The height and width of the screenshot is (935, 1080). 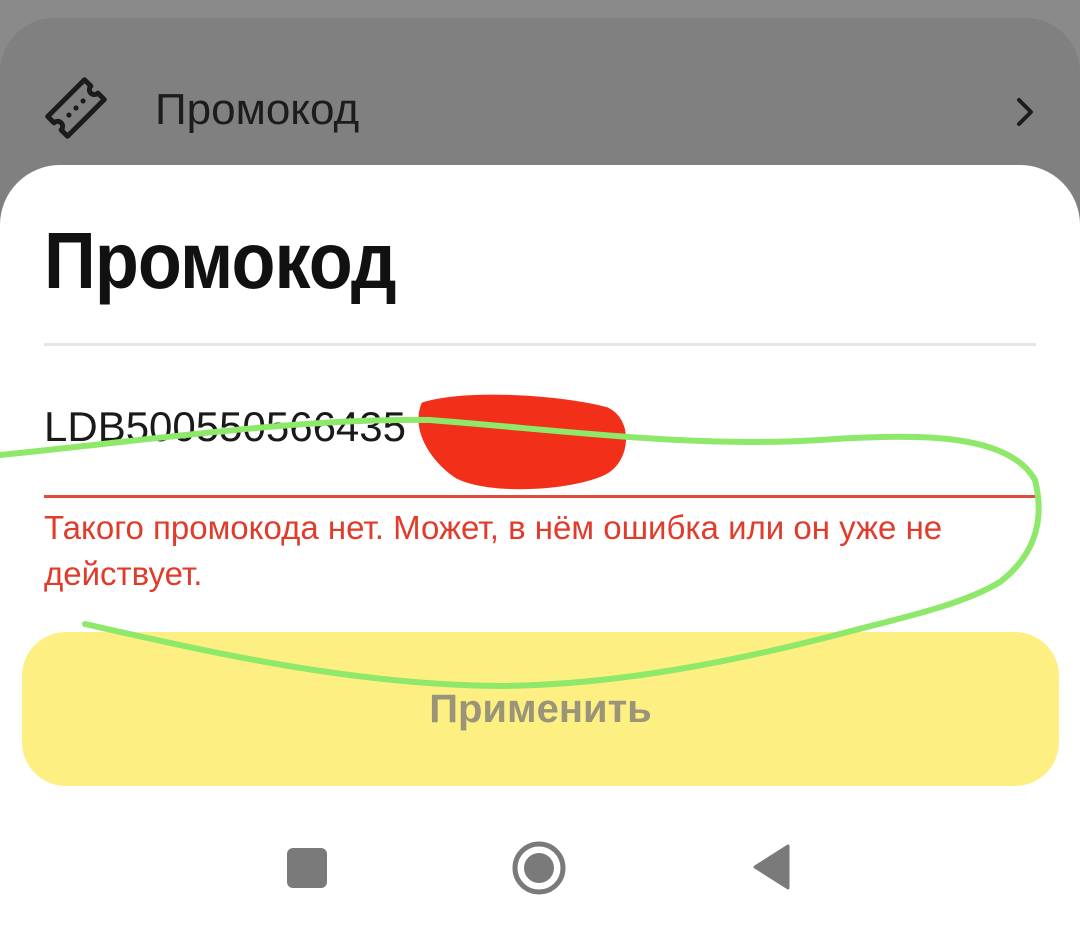 What do you see at coordinates (540, 344) in the screenshot?
I see `divider` at bounding box center [540, 344].